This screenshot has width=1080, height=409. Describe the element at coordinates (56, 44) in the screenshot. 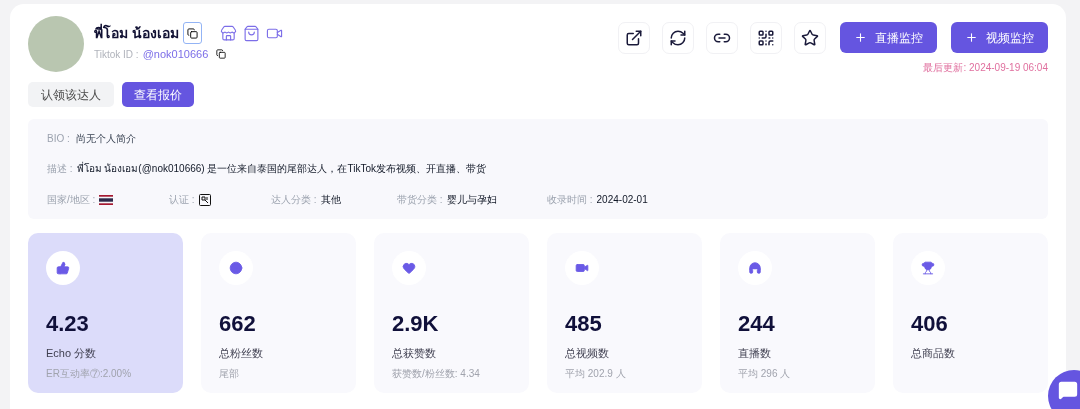

I see `avatar-placeholder` at that location.